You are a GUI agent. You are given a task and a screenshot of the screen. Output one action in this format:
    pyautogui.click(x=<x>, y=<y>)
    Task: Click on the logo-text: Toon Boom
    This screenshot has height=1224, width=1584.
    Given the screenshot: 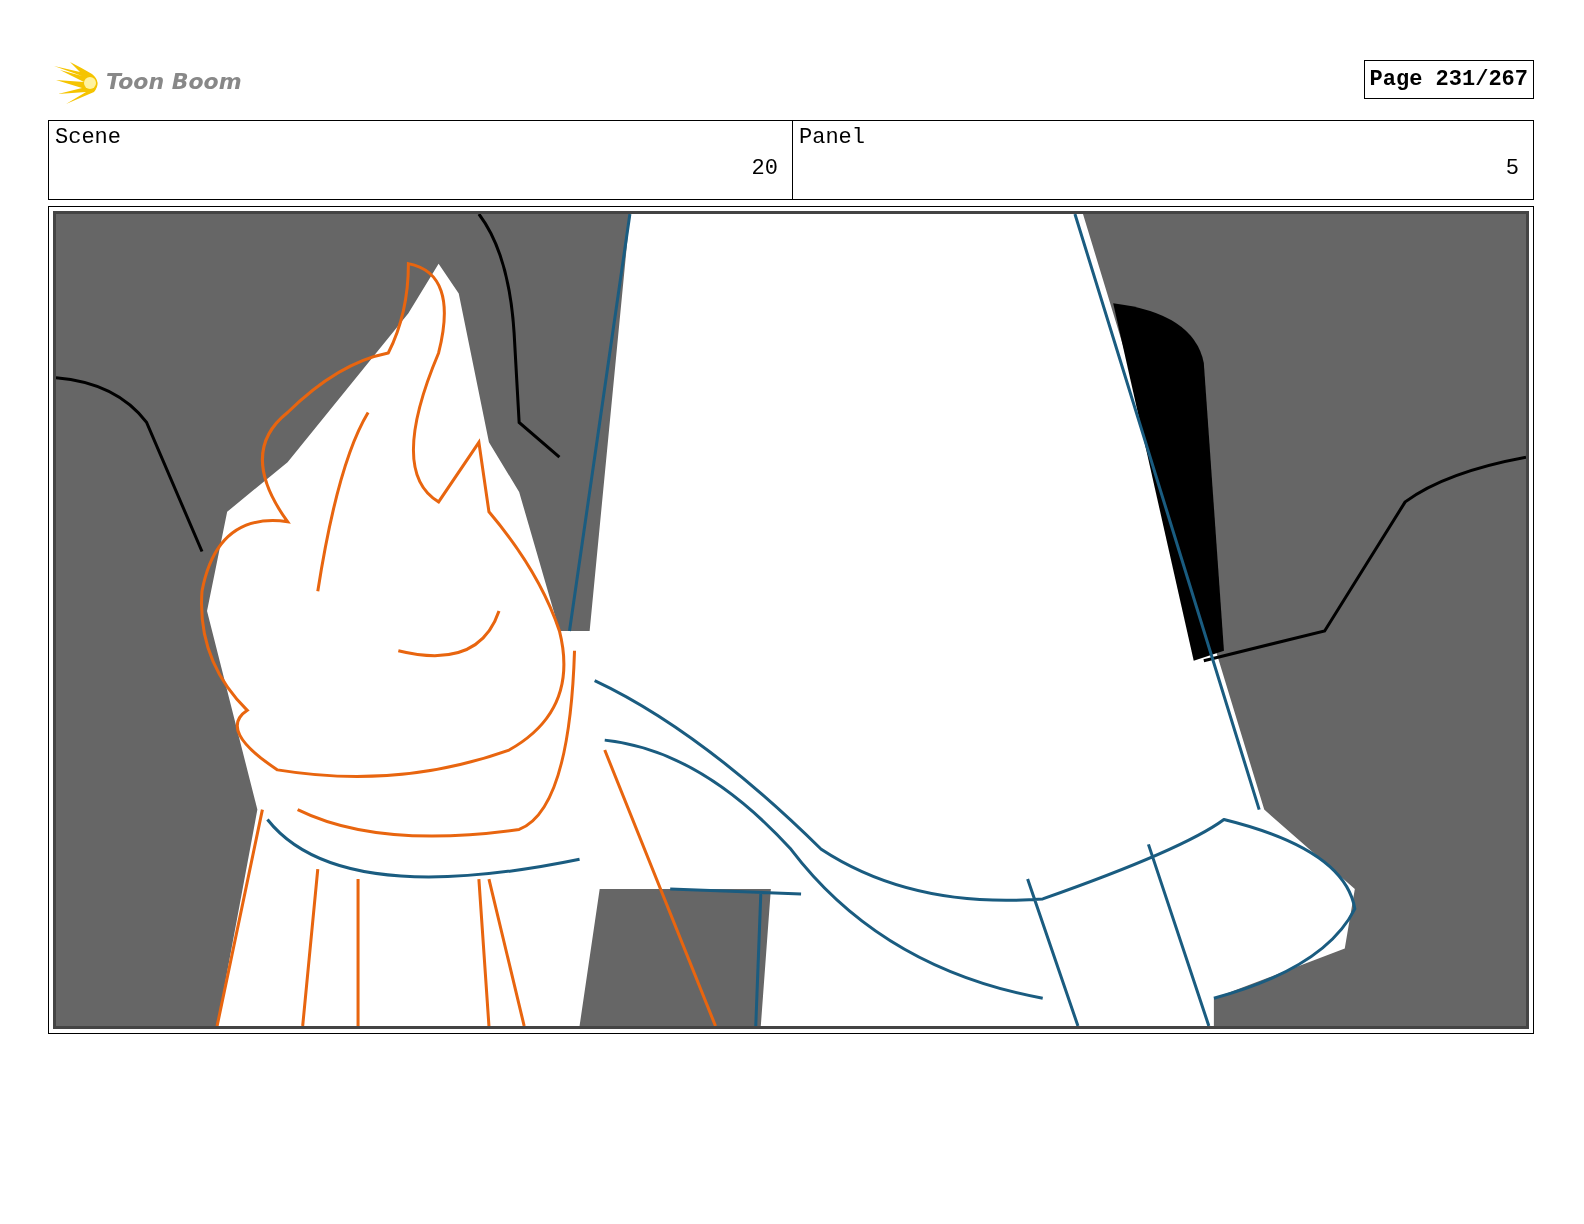 What is the action you would take?
    pyautogui.click(x=174, y=81)
    